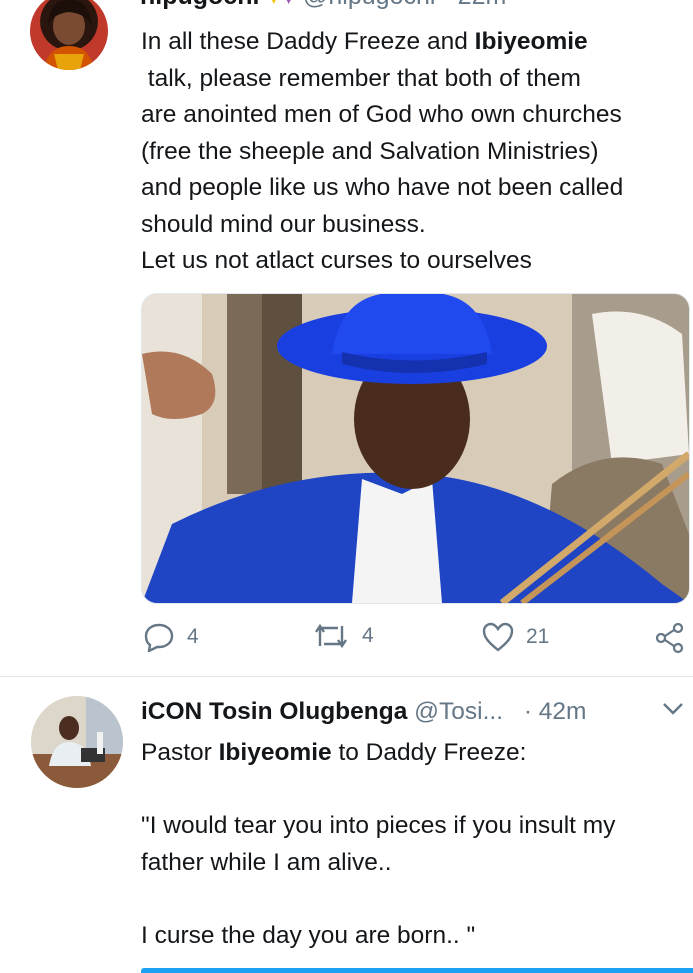 This screenshot has height=973, width=693. I want to click on tweet-actions: 4 4 21, so click(346, 640).